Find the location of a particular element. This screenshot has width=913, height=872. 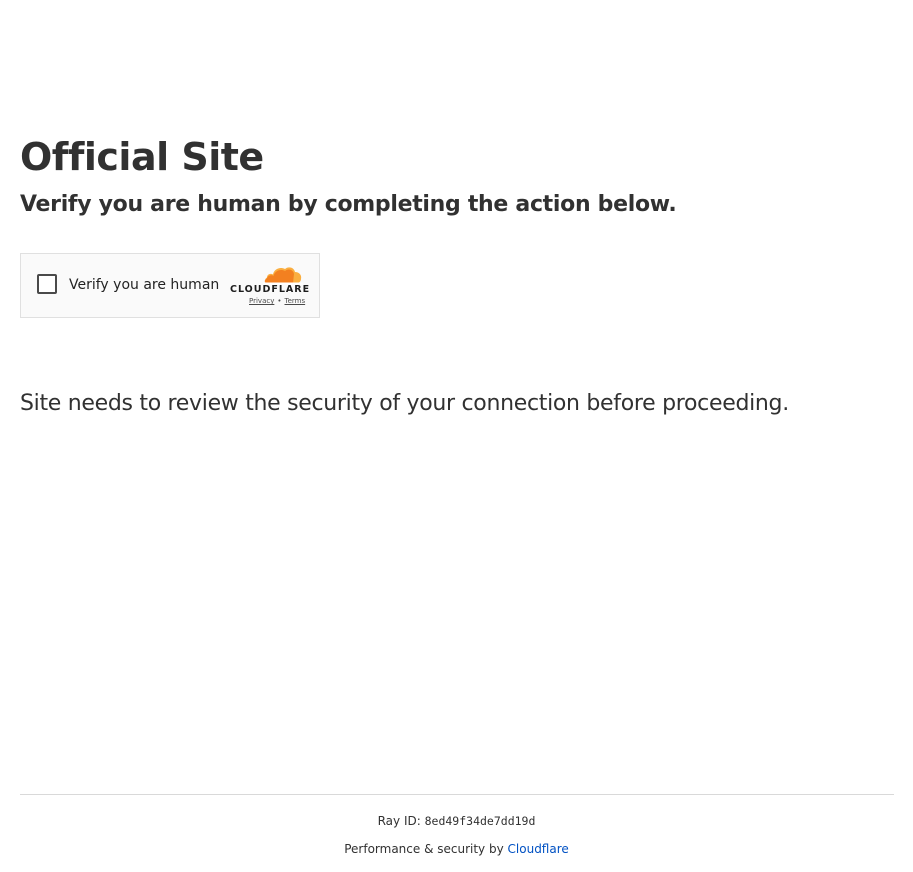

cloudflare-logo: CLOUDFLARE Privacy • Terms is located at coordinates (269, 285).